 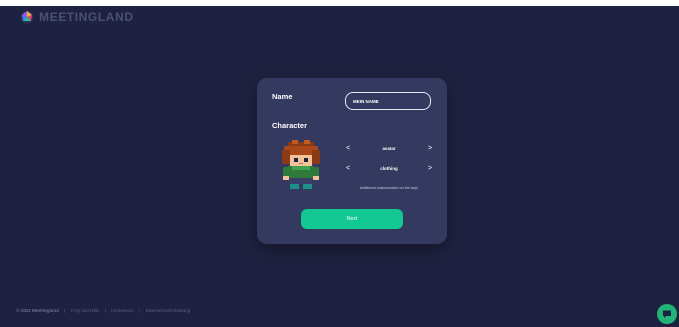 What do you see at coordinates (282, 96) in the screenshot?
I see `name-label: Name` at bounding box center [282, 96].